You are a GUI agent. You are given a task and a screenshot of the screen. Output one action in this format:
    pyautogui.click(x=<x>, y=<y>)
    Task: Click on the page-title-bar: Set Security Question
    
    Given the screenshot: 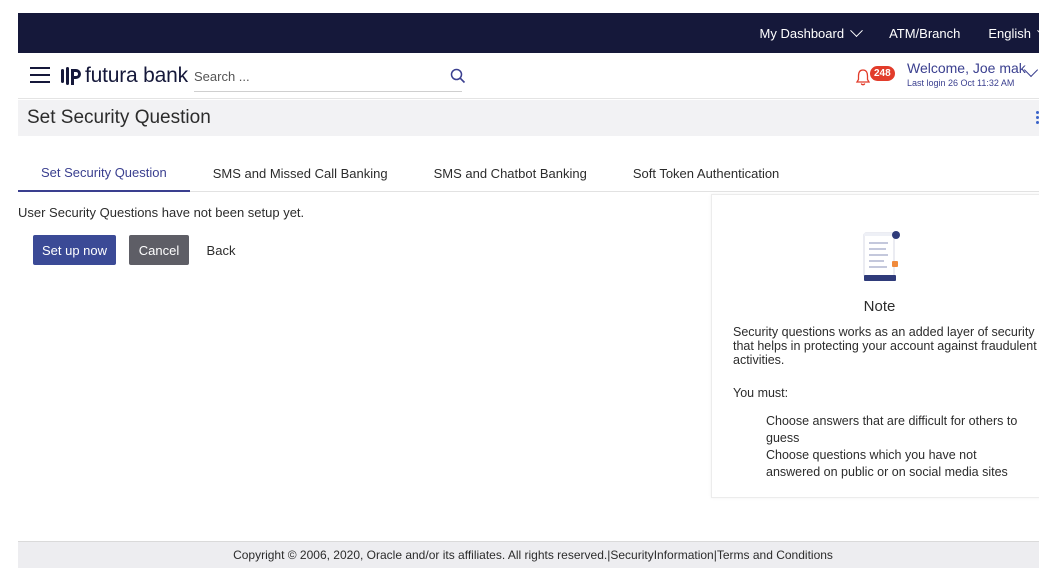 What is the action you would take?
    pyautogui.click(x=528, y=118)
    